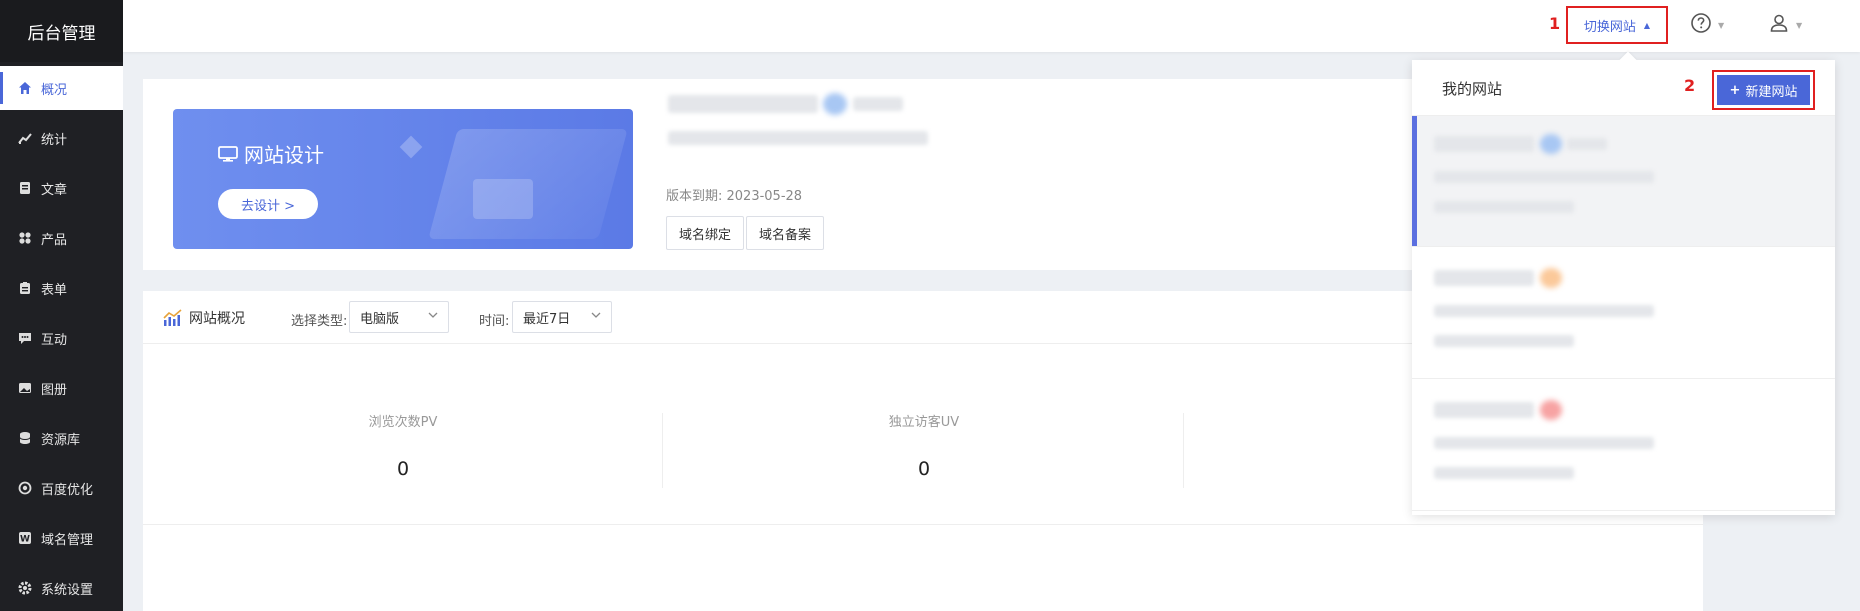 This screenshot has width=1860, height=611. Describe the element at coordinates (54, 90) in the screenshot. I see `sidebar-item-label: 概况` at that location.